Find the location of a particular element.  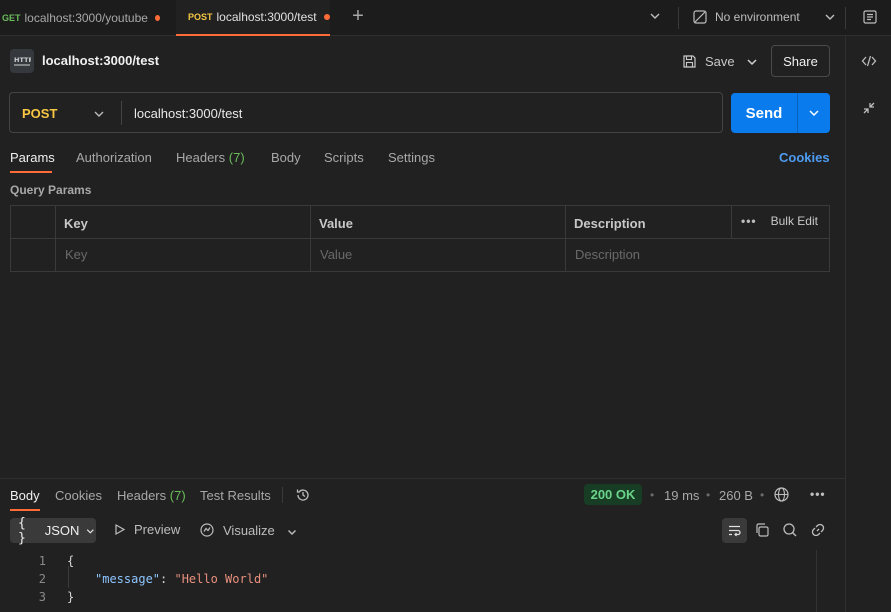

tabs-chevron-down-icon is located at coordinates (655, 16).